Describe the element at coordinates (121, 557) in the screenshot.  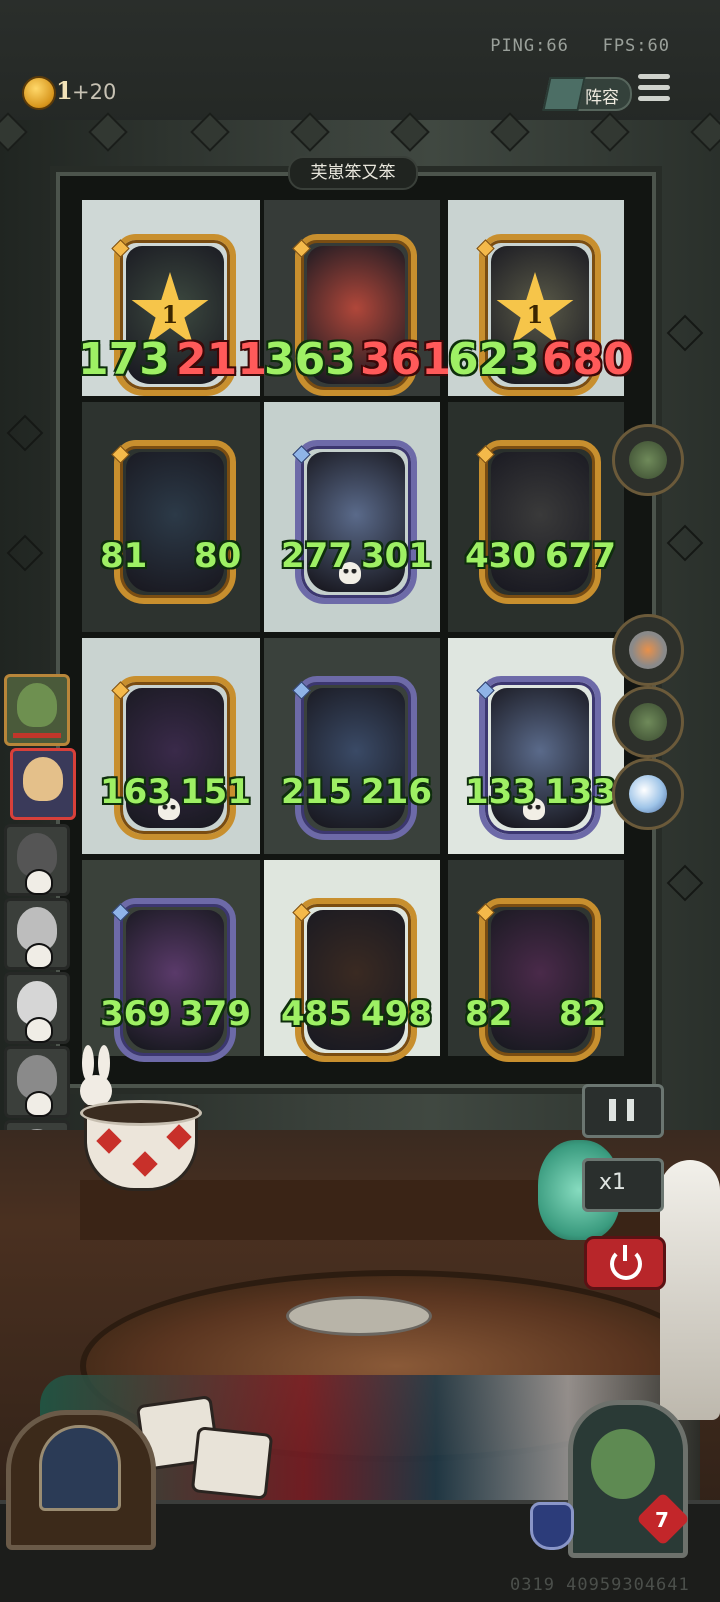
I see `unit-attack: 81` at that location.